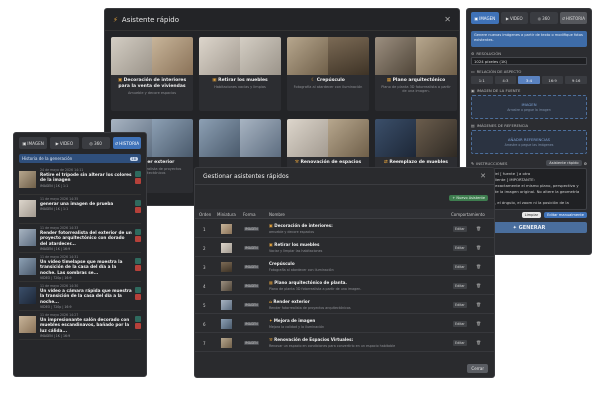  What do you see at coordinates (529, 80) in the screenshot?
I see `ratio-option-selected: 3:4` at bounding box center [529, 80].